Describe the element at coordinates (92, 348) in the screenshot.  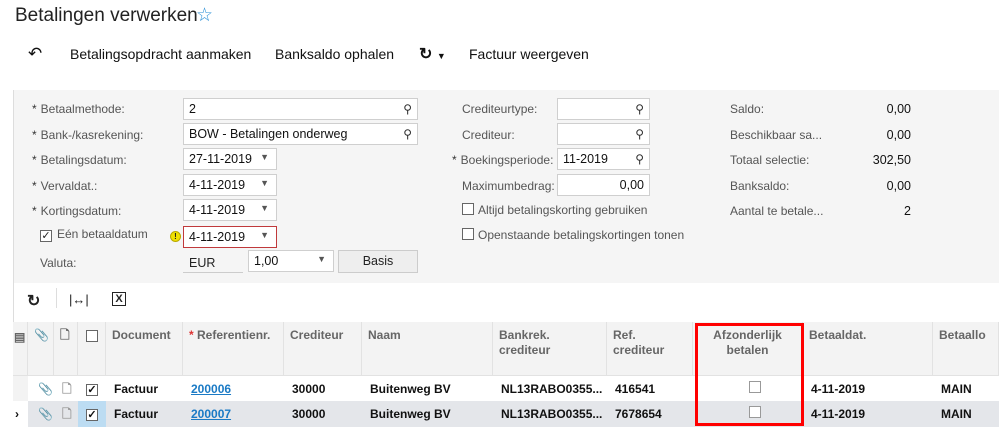
I see `select-all-checkbox` at that location.